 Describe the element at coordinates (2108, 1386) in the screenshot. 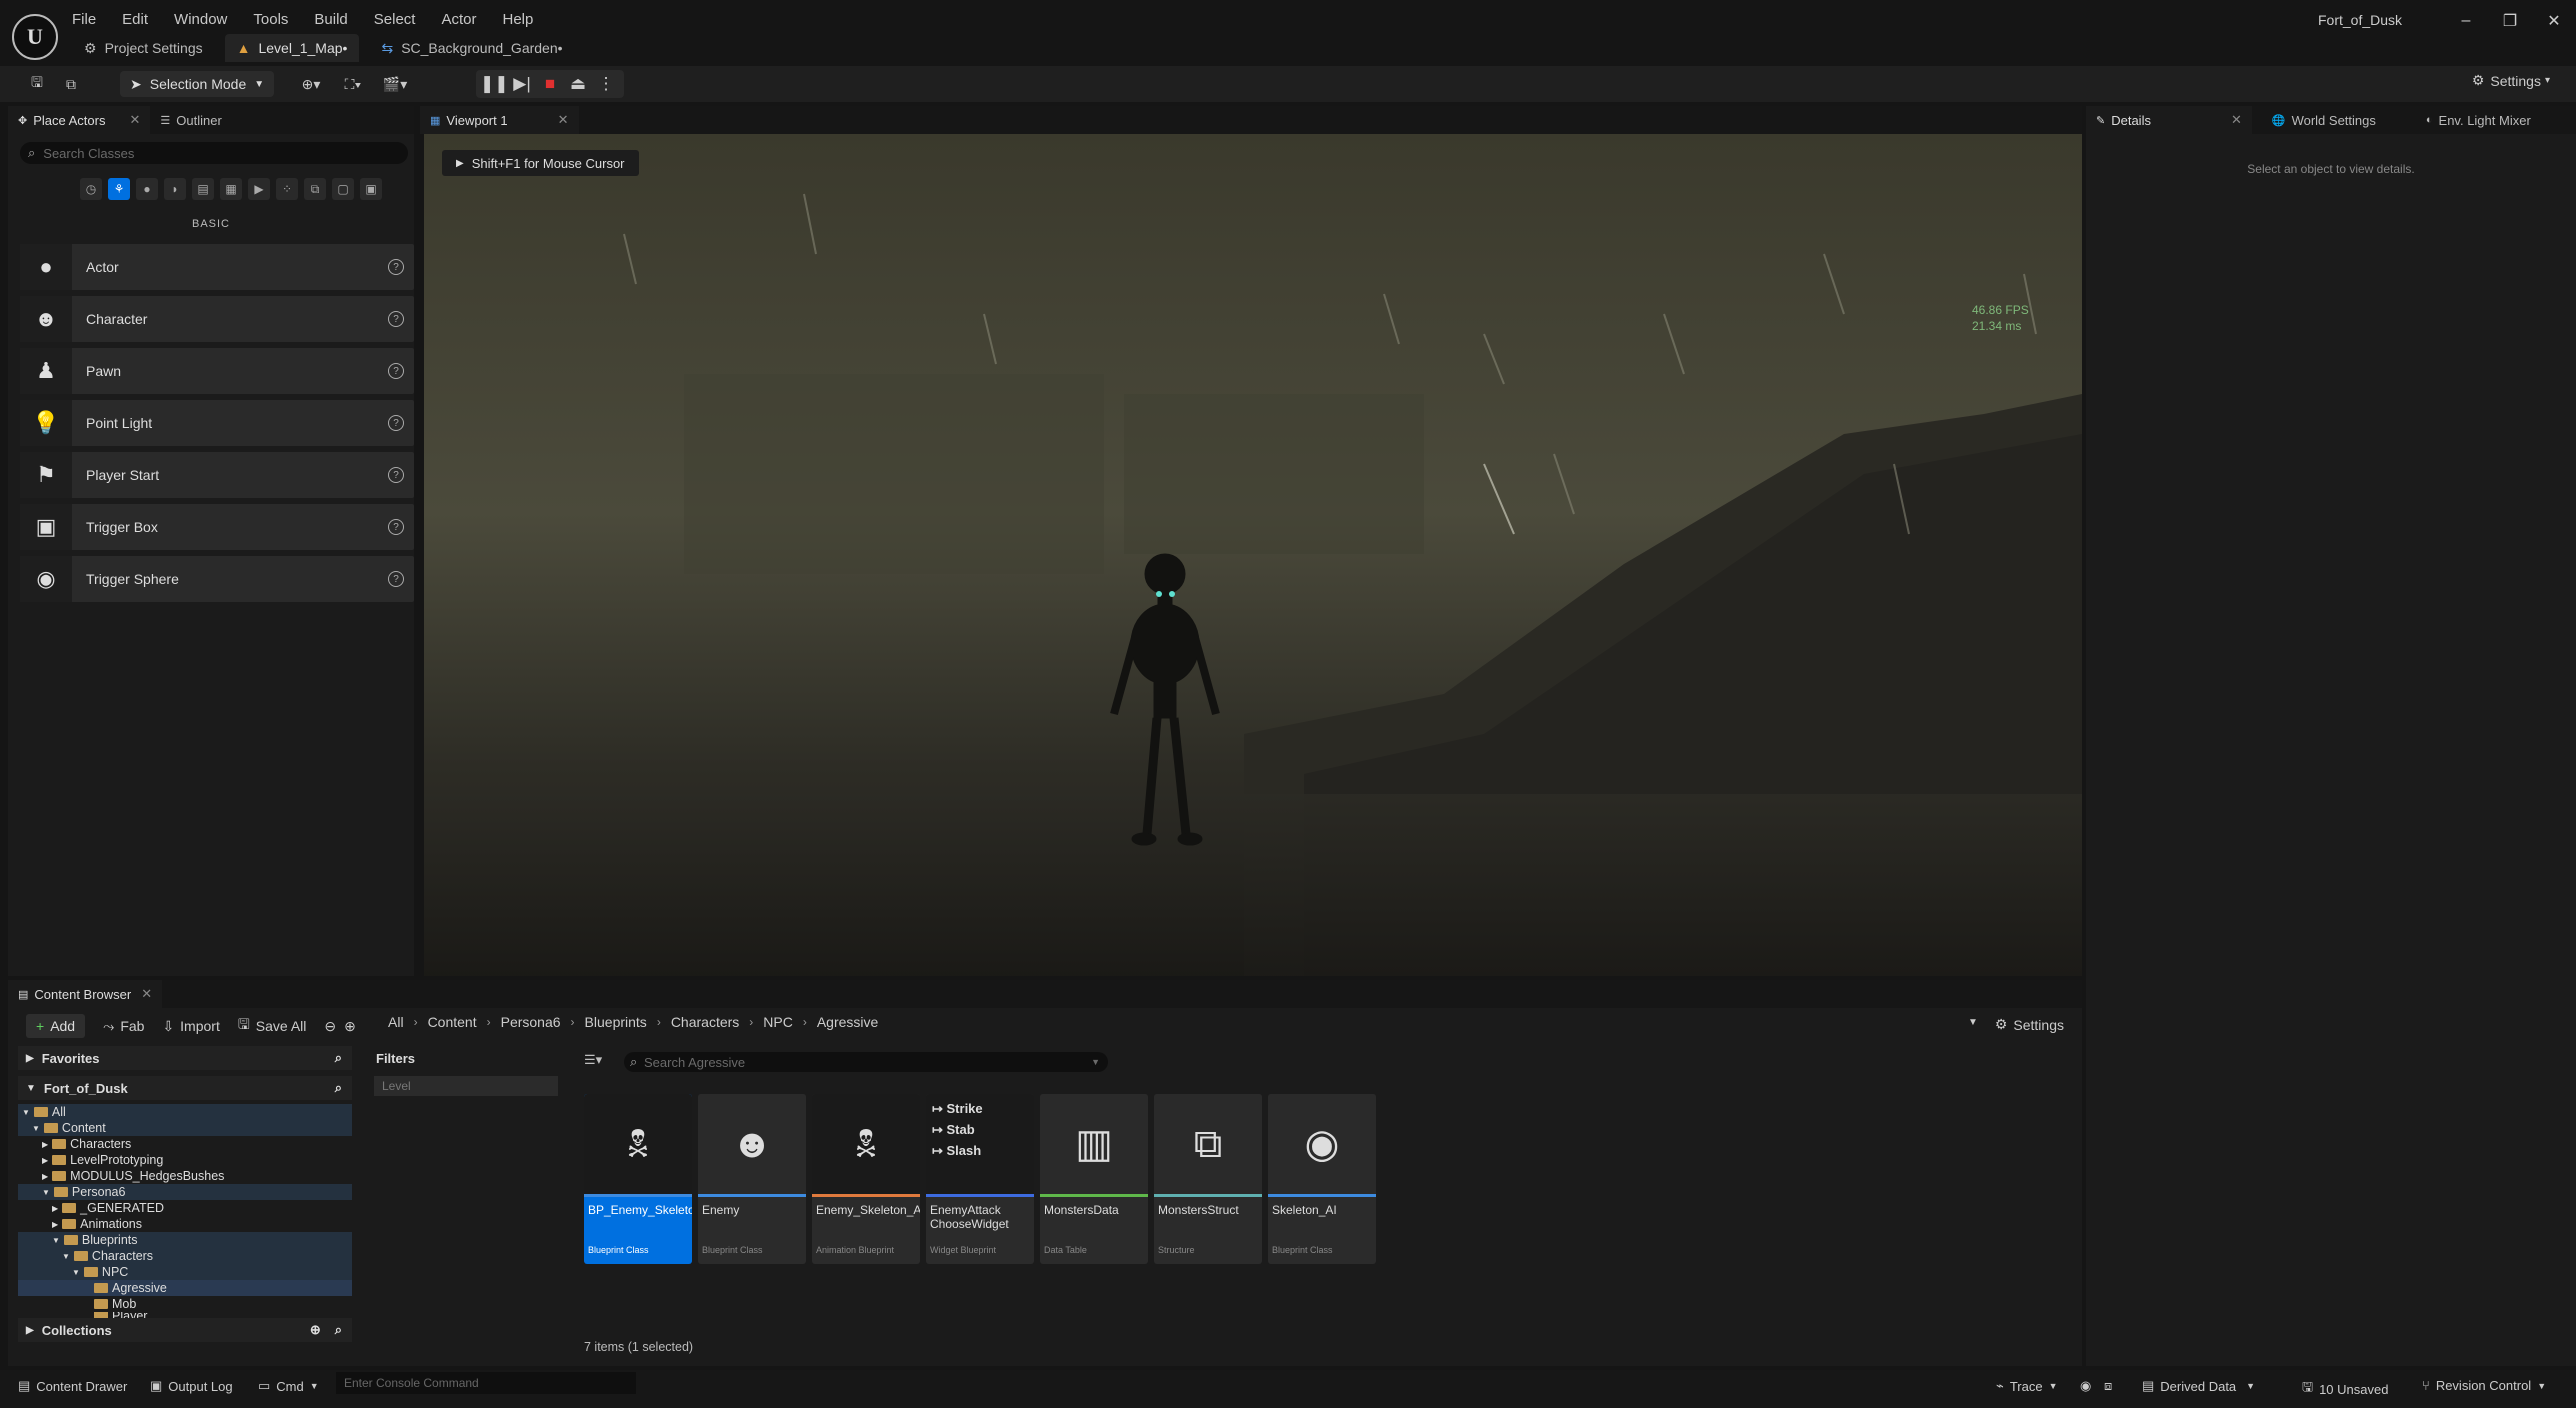

I see `snapshot-icon: ⧈` at that location.